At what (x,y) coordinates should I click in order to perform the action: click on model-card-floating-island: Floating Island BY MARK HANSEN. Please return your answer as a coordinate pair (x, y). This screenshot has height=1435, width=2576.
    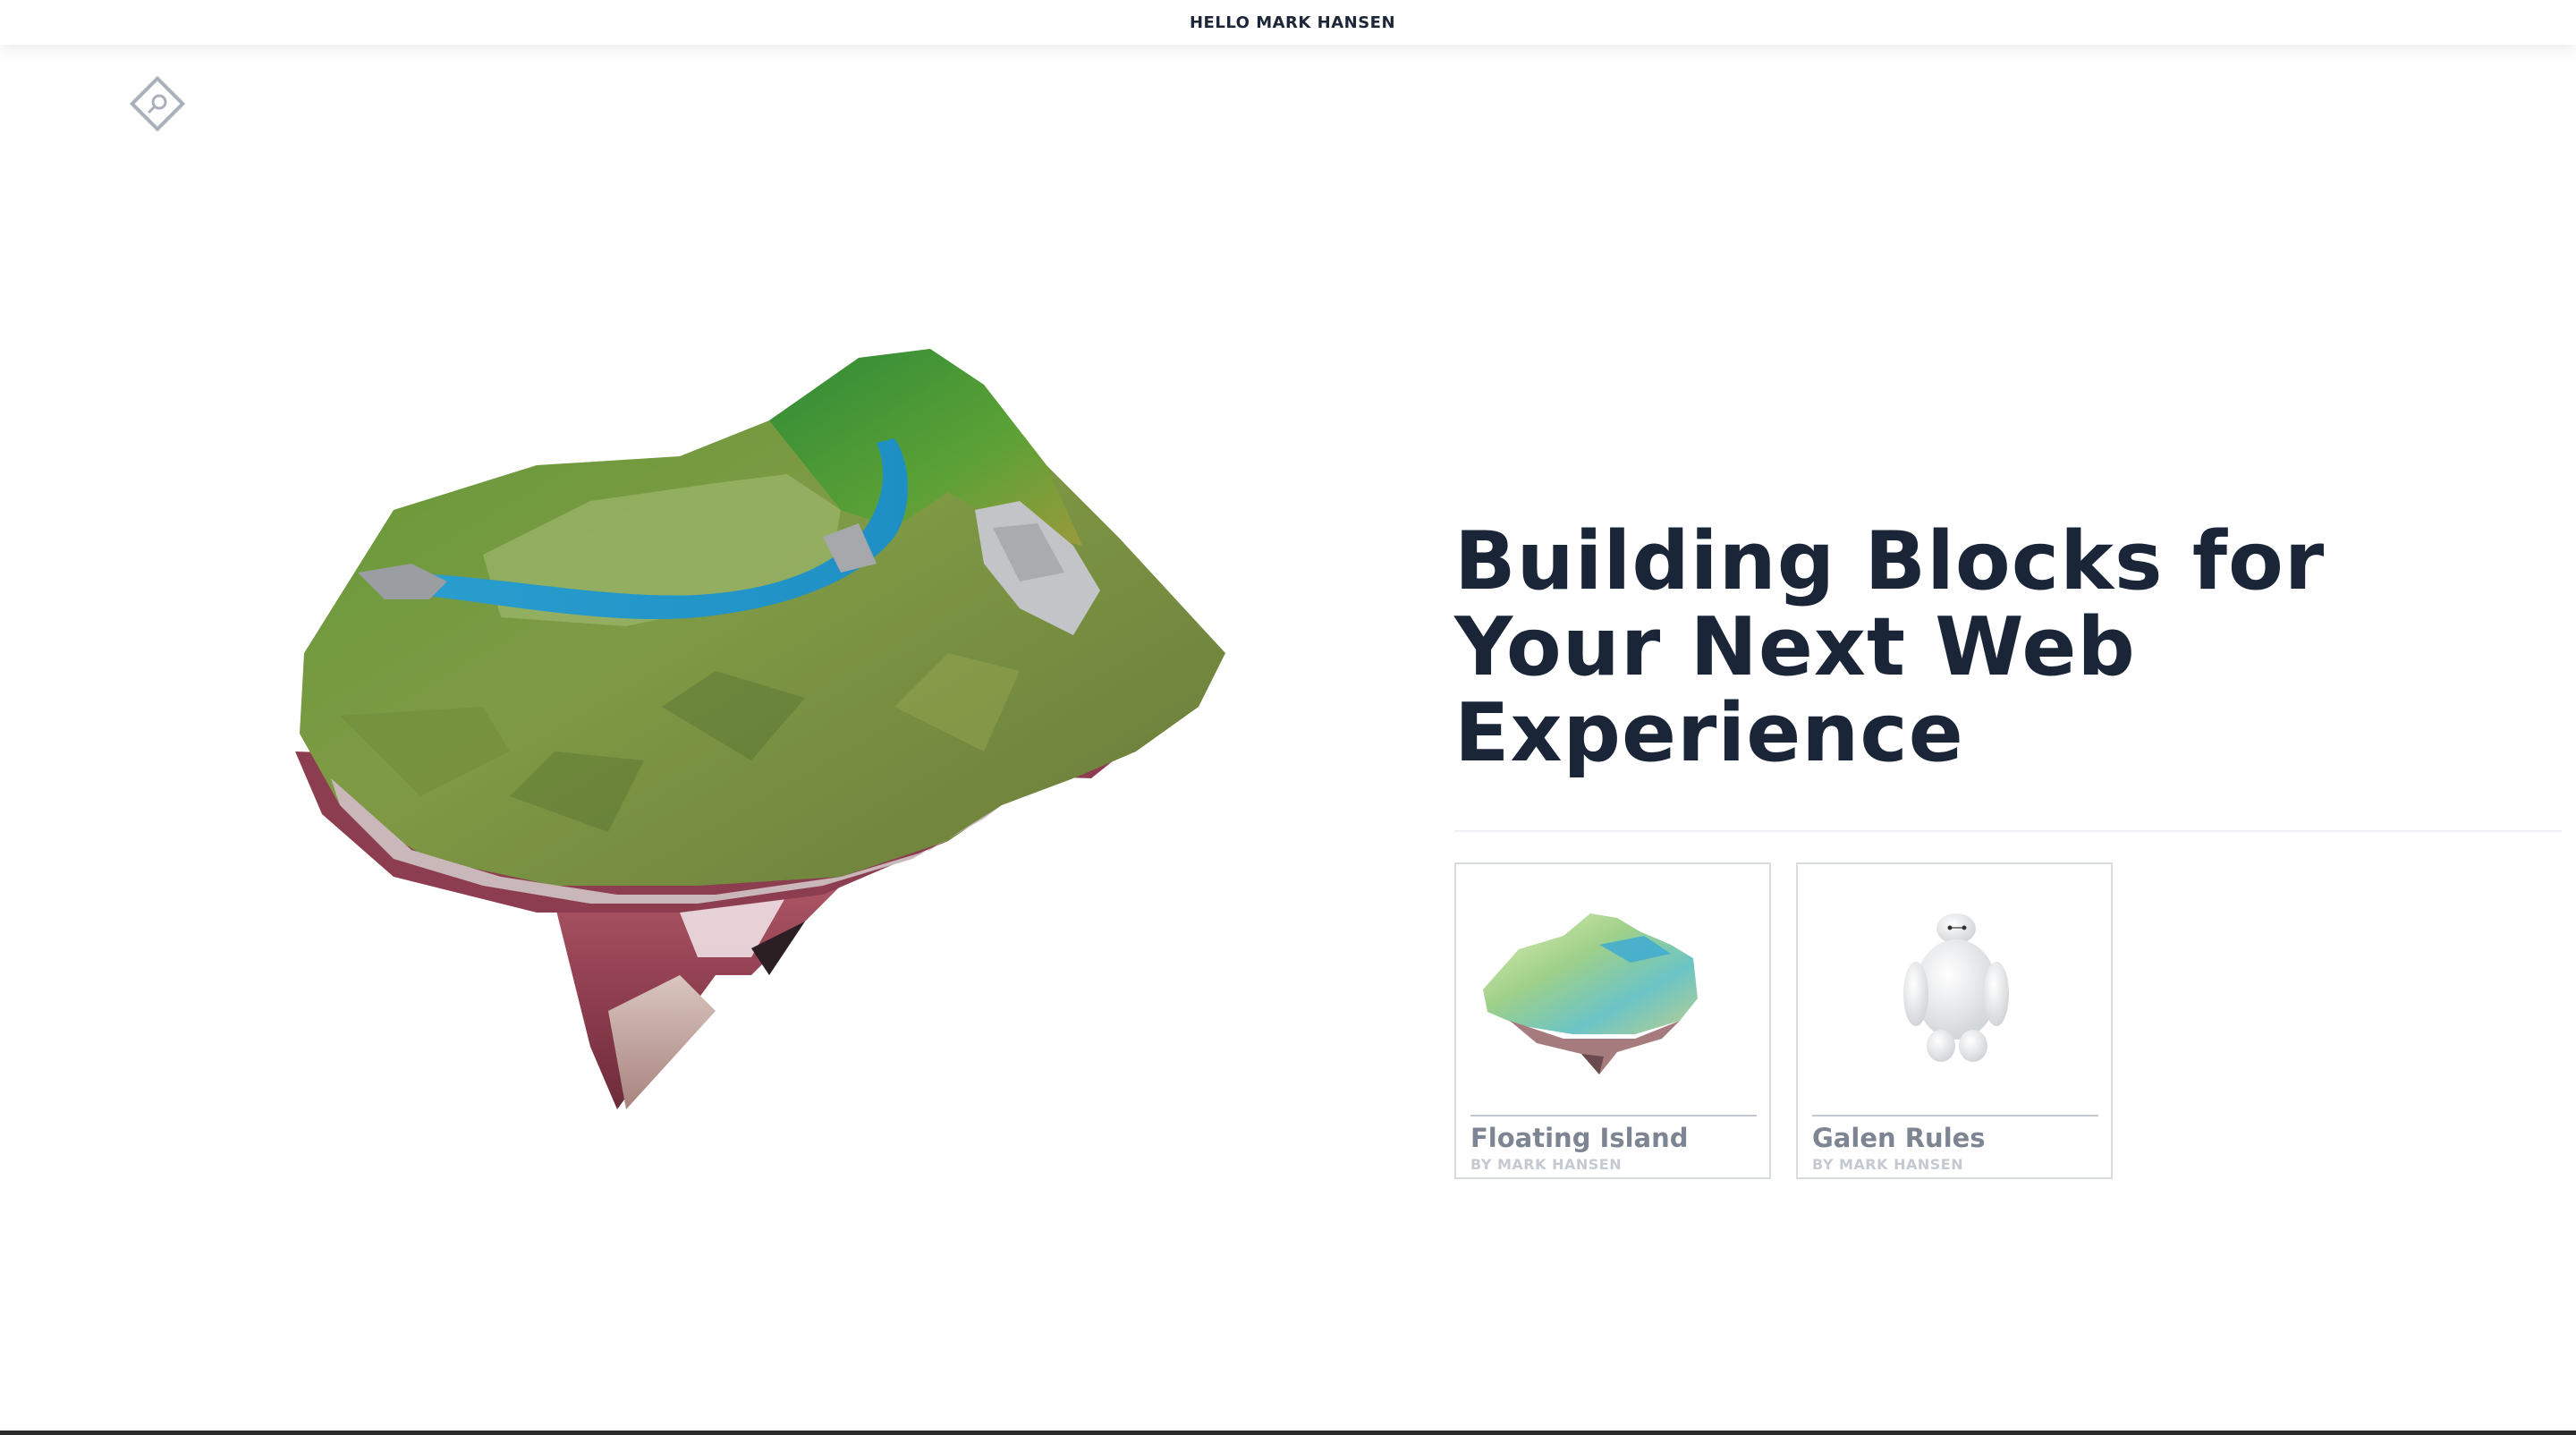
    Looking at the image, I should click on (1612, 1020).